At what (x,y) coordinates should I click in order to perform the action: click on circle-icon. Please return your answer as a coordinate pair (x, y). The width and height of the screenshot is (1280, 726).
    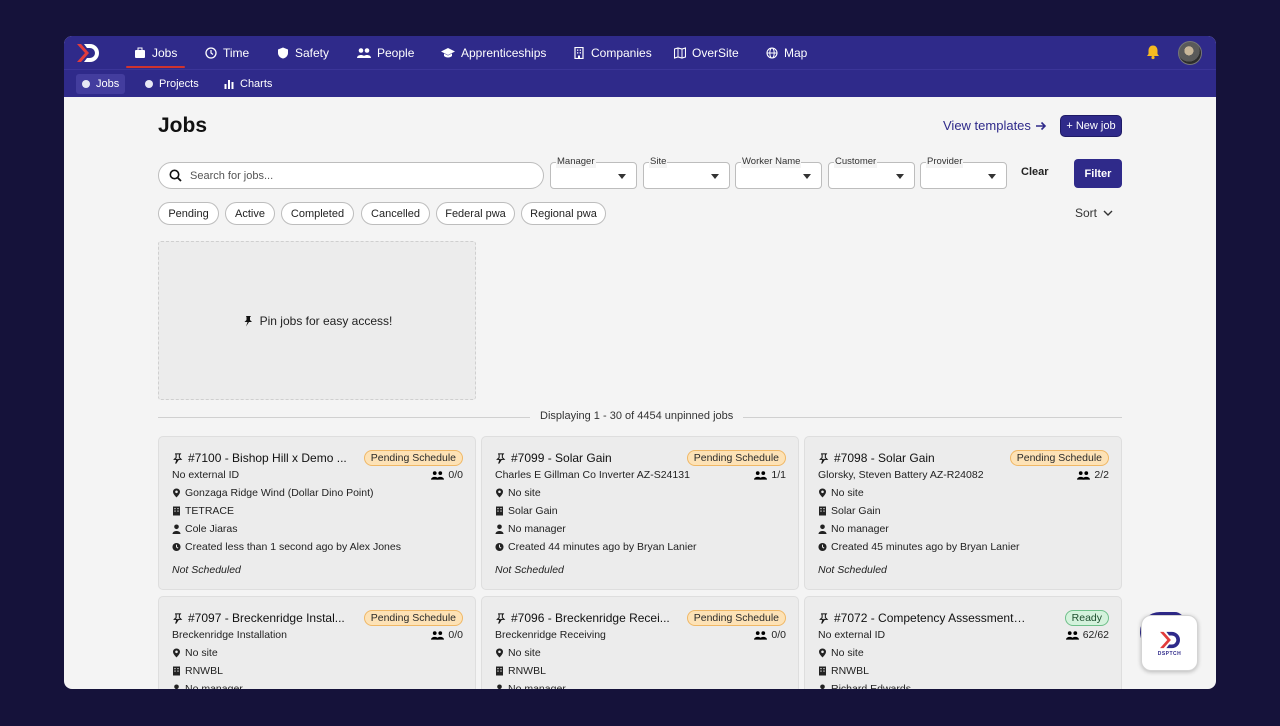
    Looking at the image, I should click on (149, 84).